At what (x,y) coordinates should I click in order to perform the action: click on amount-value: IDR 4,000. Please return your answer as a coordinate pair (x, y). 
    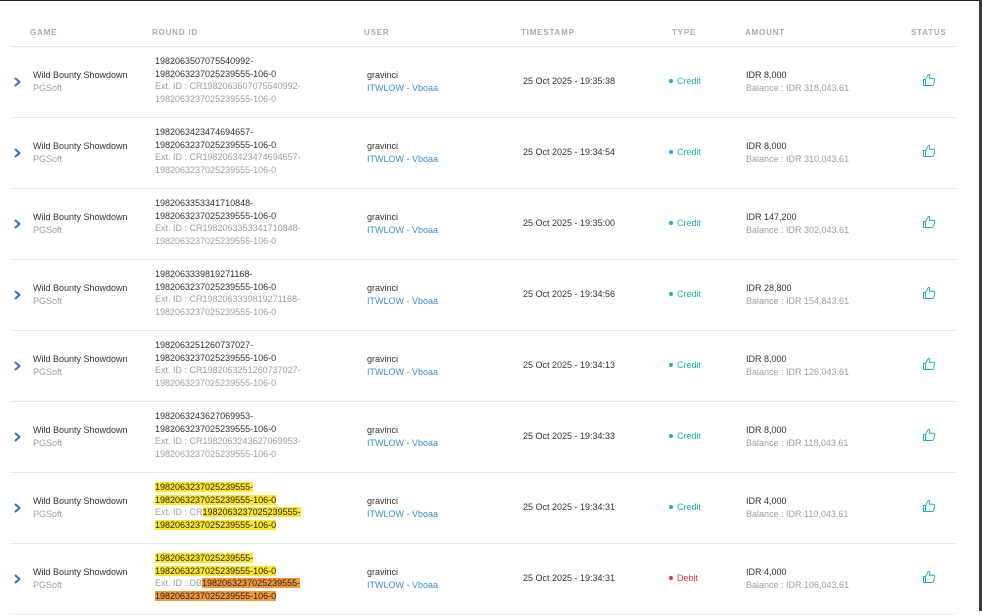
    Looking at the image, I should click on (766, 572).